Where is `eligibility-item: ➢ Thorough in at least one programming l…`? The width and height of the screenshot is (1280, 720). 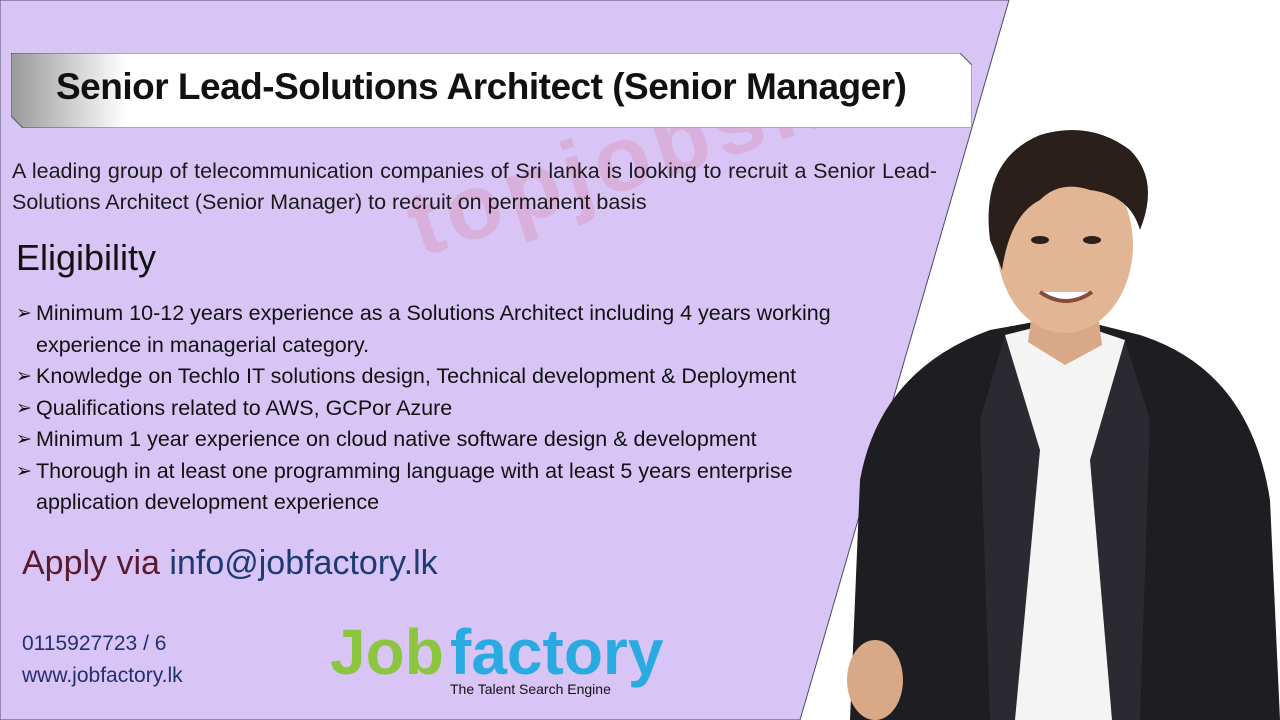
eligibility-item: ➢ Thorough in at least one programming l… is located at coordinates (456, 487).